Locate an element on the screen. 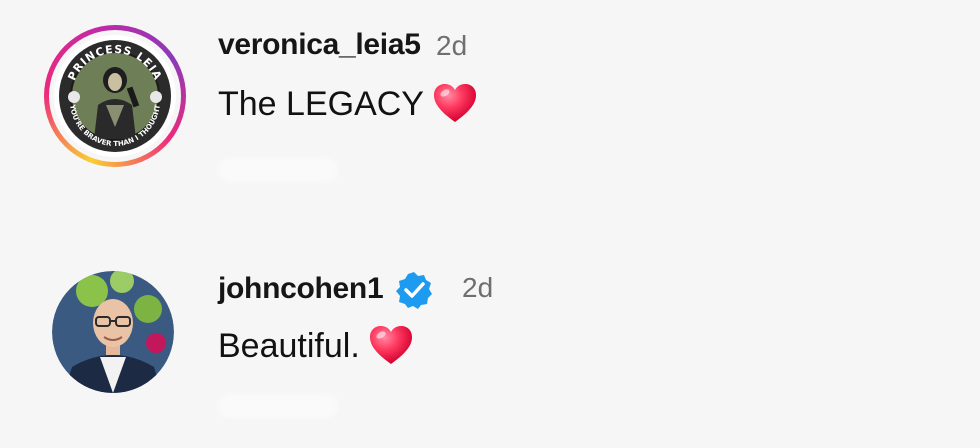 Image resolution: width=980 pixels, height=448 pixels. comment-username: johncohen1 is located at coordinates (301, 289).